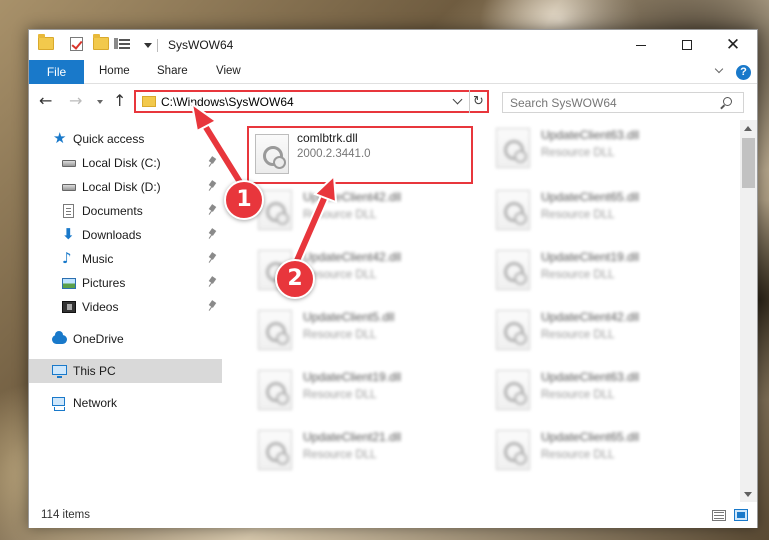 This screenshot has height=540, width=769. Describe the element at coordinates (334, 154) in the screenshot. I see `file-version: 2000.2.3441.0` at that location.